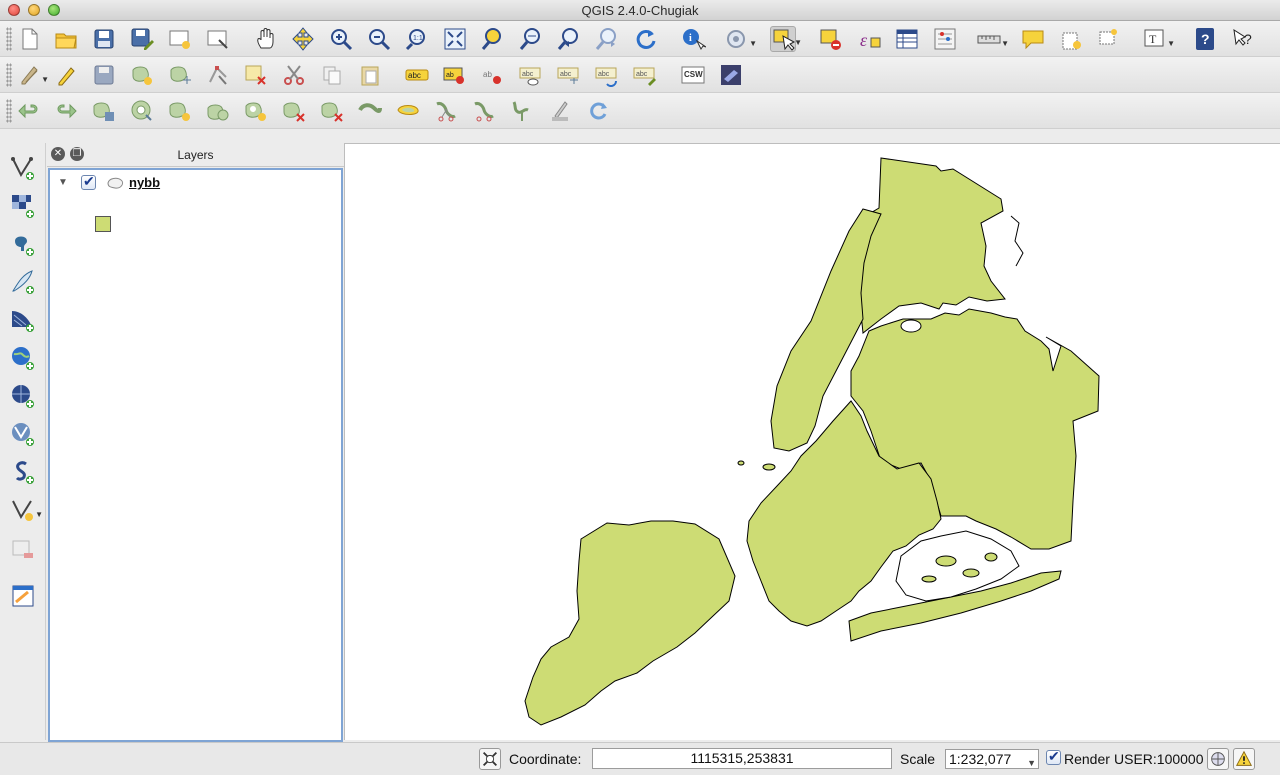 This screenshot has width=1280, height=775. Describe the element at coordinates (493, 39) in the screenshot. I see `zoom-to-selection-icon` at that location.